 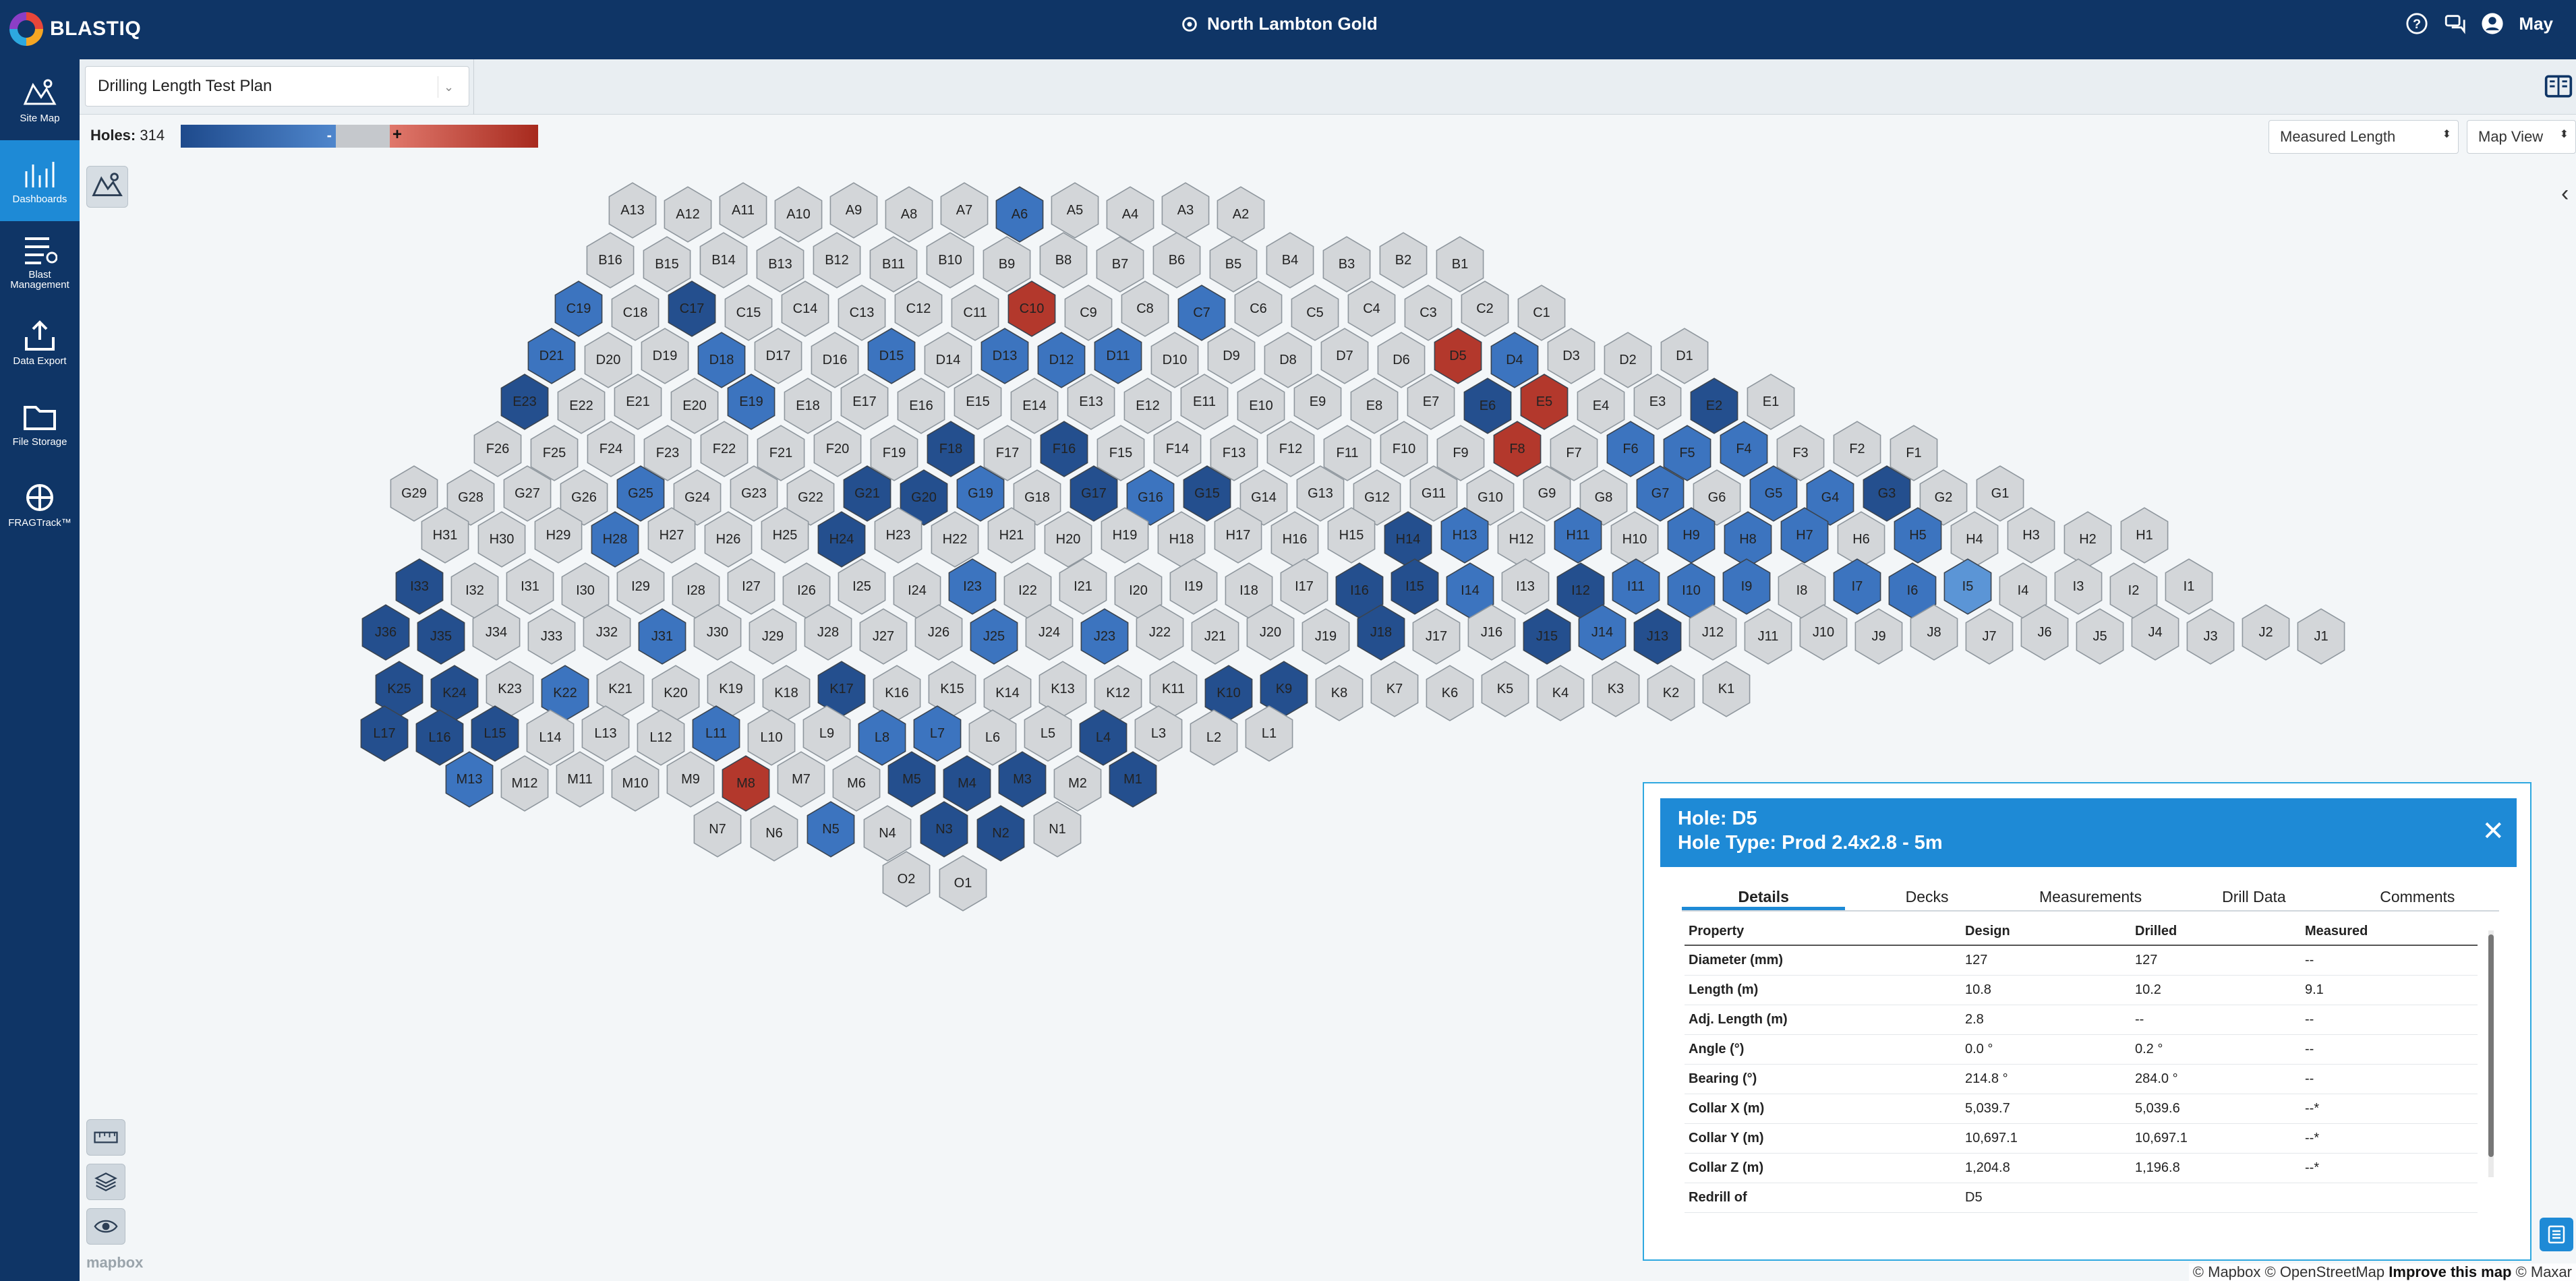 I want to click on hole-cell: K1, so click(x=1727, y=689).